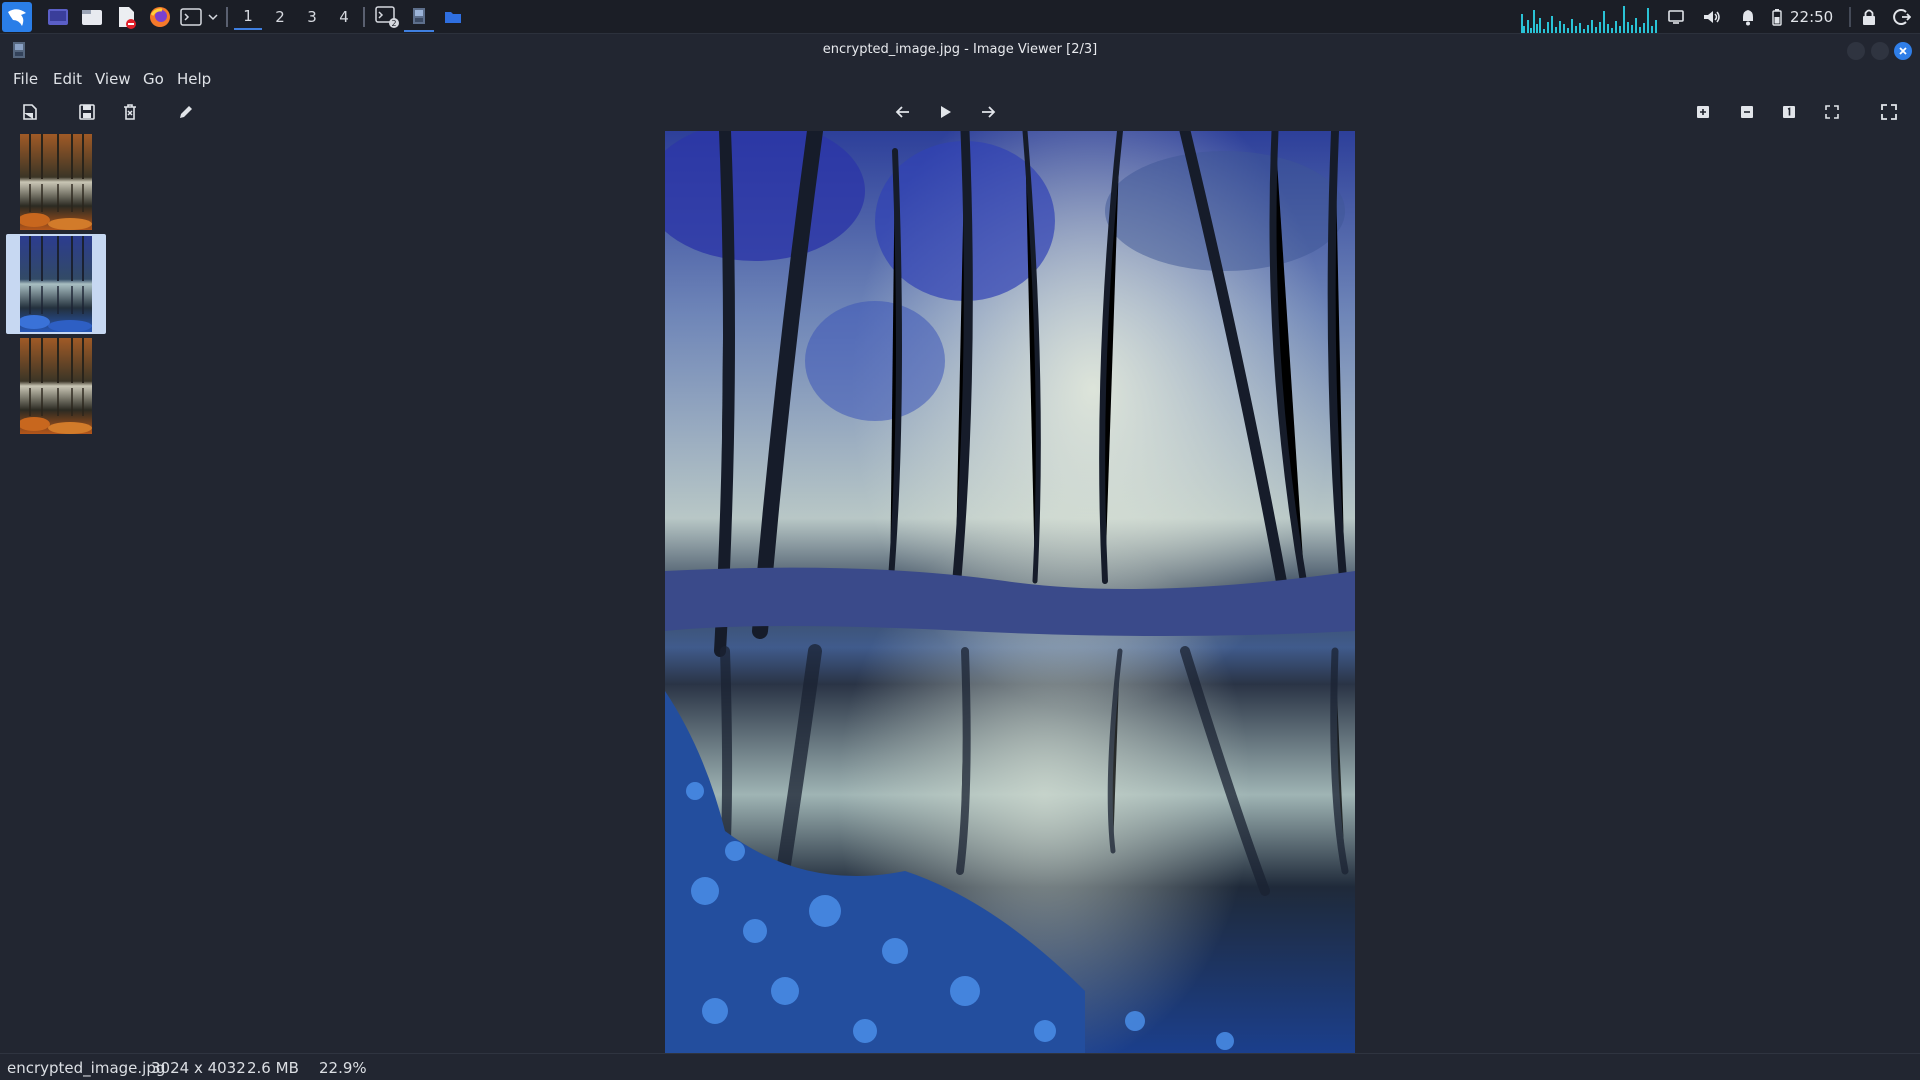 This screenshot has height=1080, width=1920. Describe the element at coordinates (1811, 17) in the screenshot. I see `clock: 22:50` at that location.